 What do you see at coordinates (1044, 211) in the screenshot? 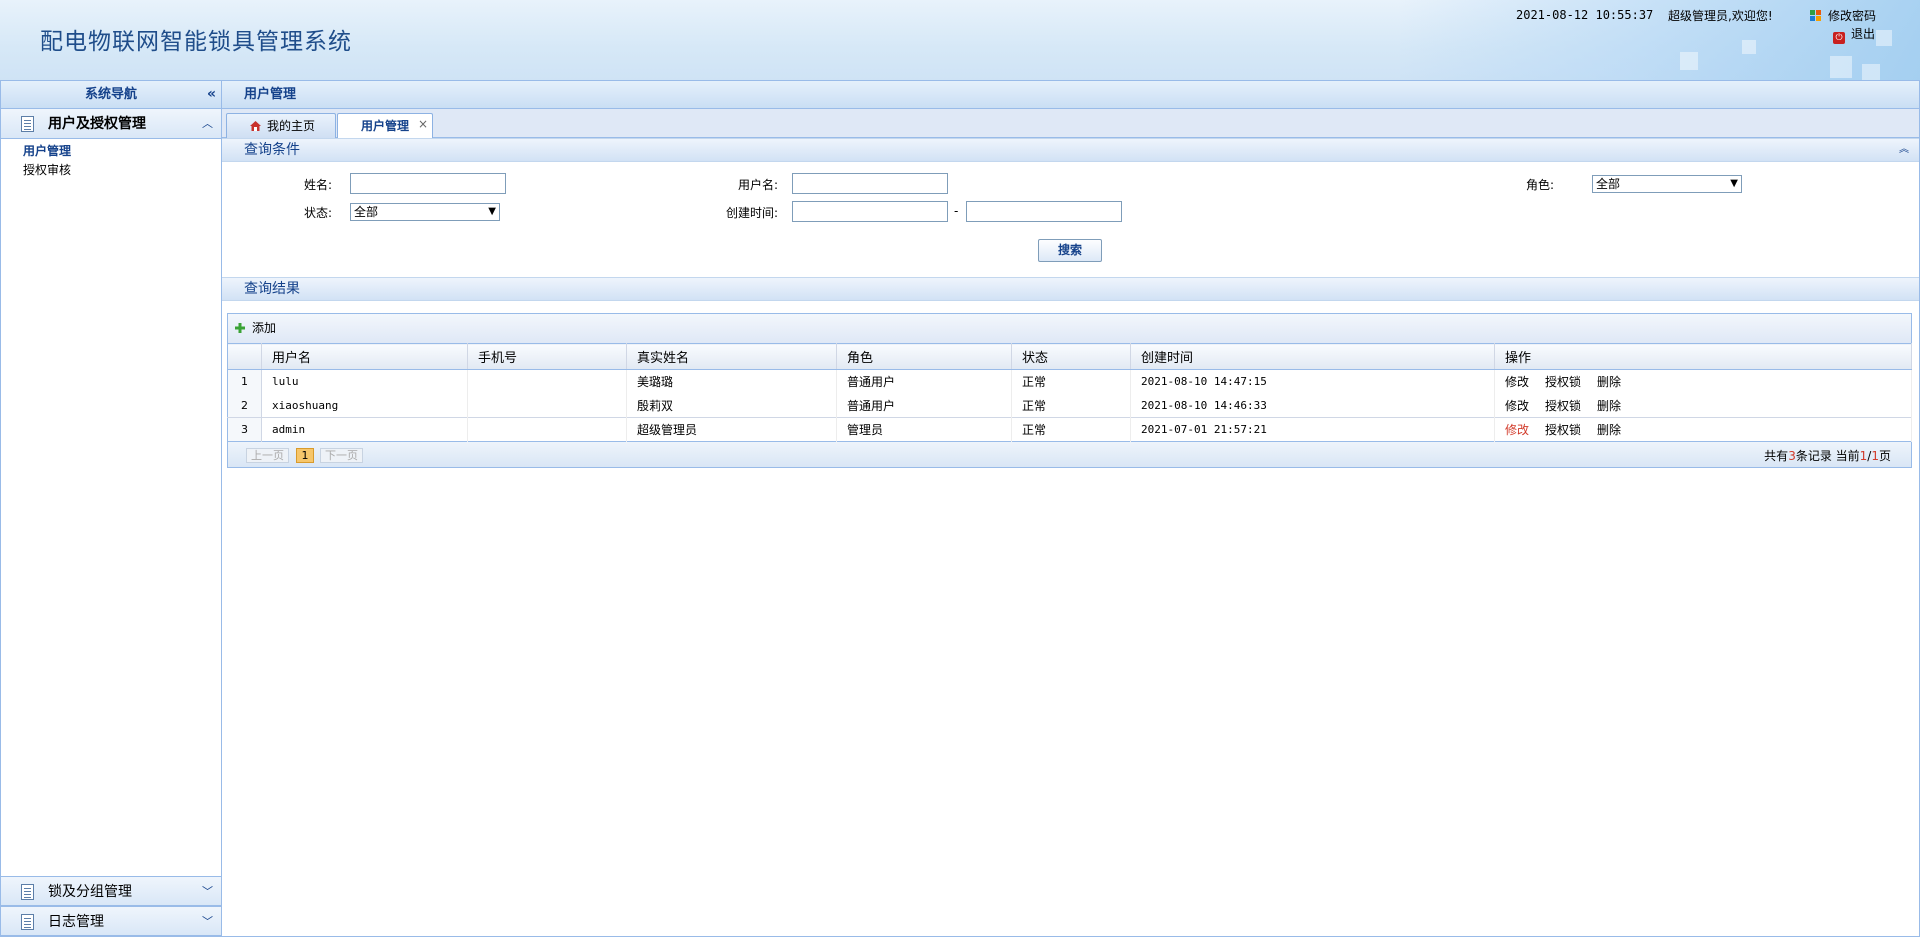
I see `created-to-input` at bounding box center [1044, 211].